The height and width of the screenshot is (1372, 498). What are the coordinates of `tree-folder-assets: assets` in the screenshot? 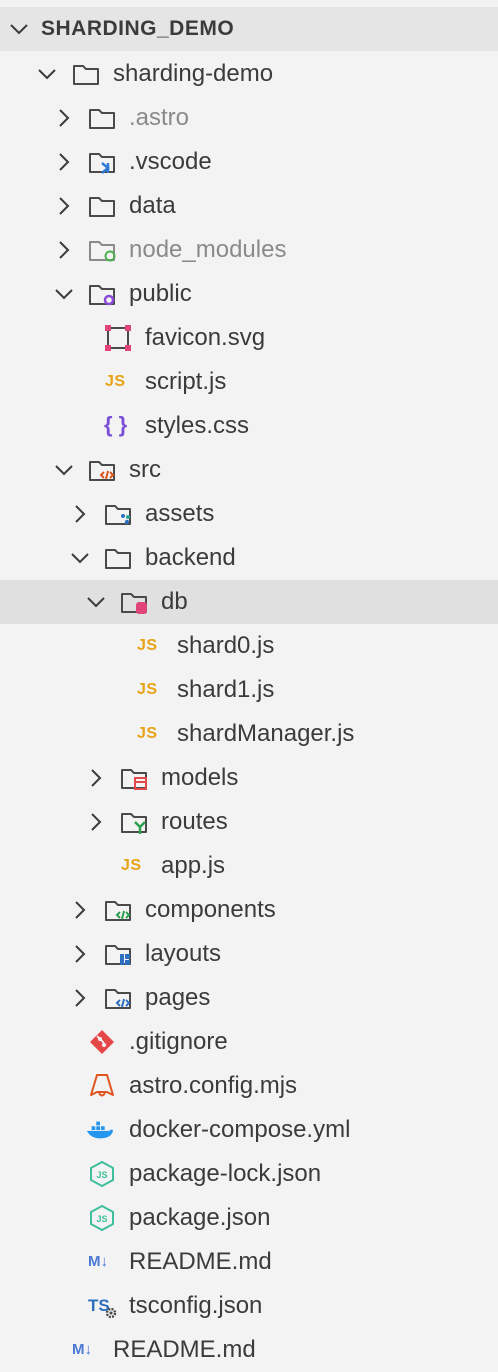 It's located at (249, 514).